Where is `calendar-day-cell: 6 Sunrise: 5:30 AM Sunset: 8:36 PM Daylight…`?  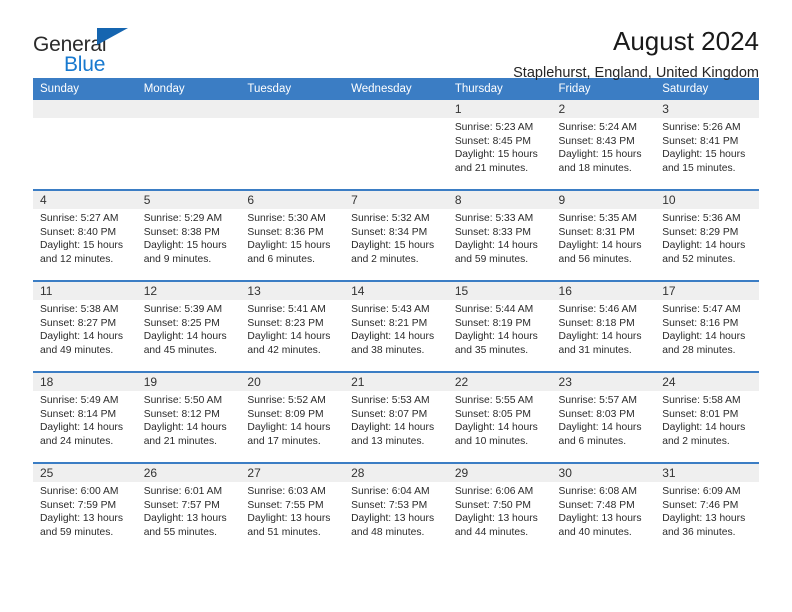 calendar-day-cell: 6 Sunrise: 5:30 AM Sunset: 8:36 PM Daylight… is located at coordinates (292, 235).